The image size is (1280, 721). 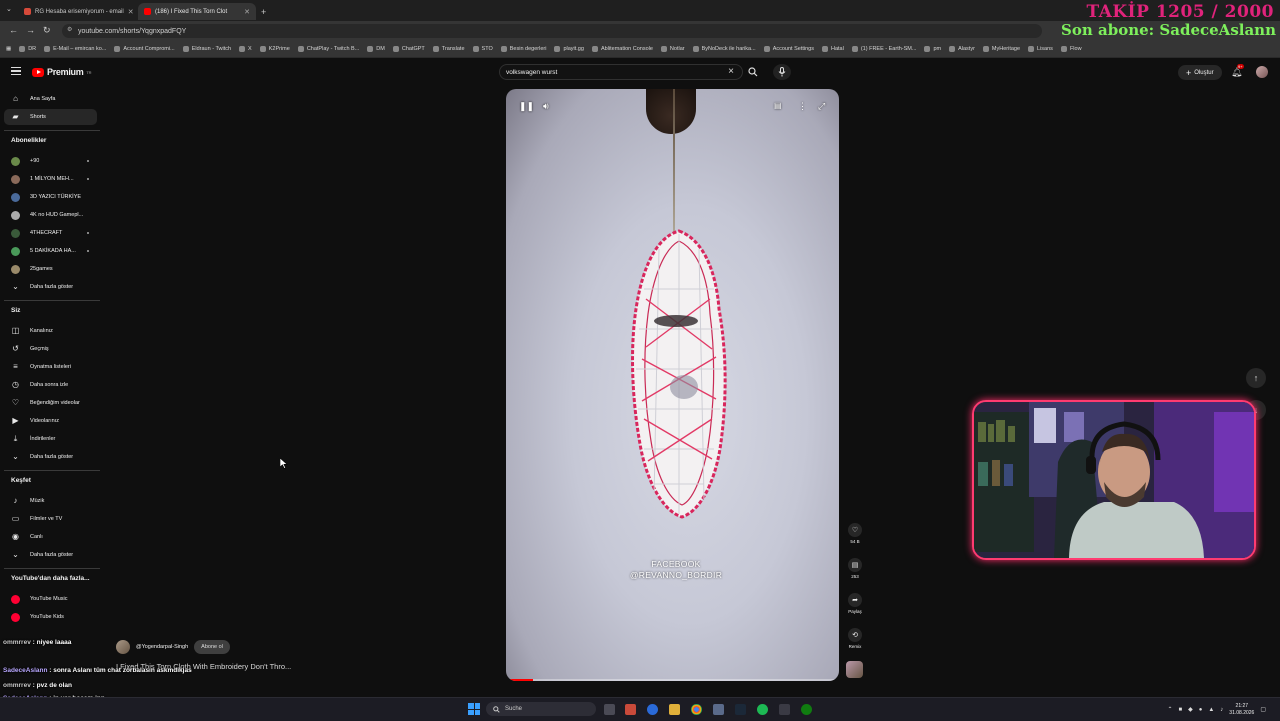 I want to click on reload-icon: ↻, so click(x=47, y=30).